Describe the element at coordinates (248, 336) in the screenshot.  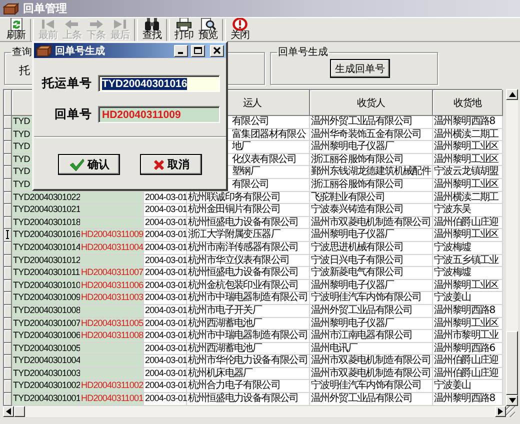
I see `table-cell: 杭州市中瑞电器制造有限公司` at that location.